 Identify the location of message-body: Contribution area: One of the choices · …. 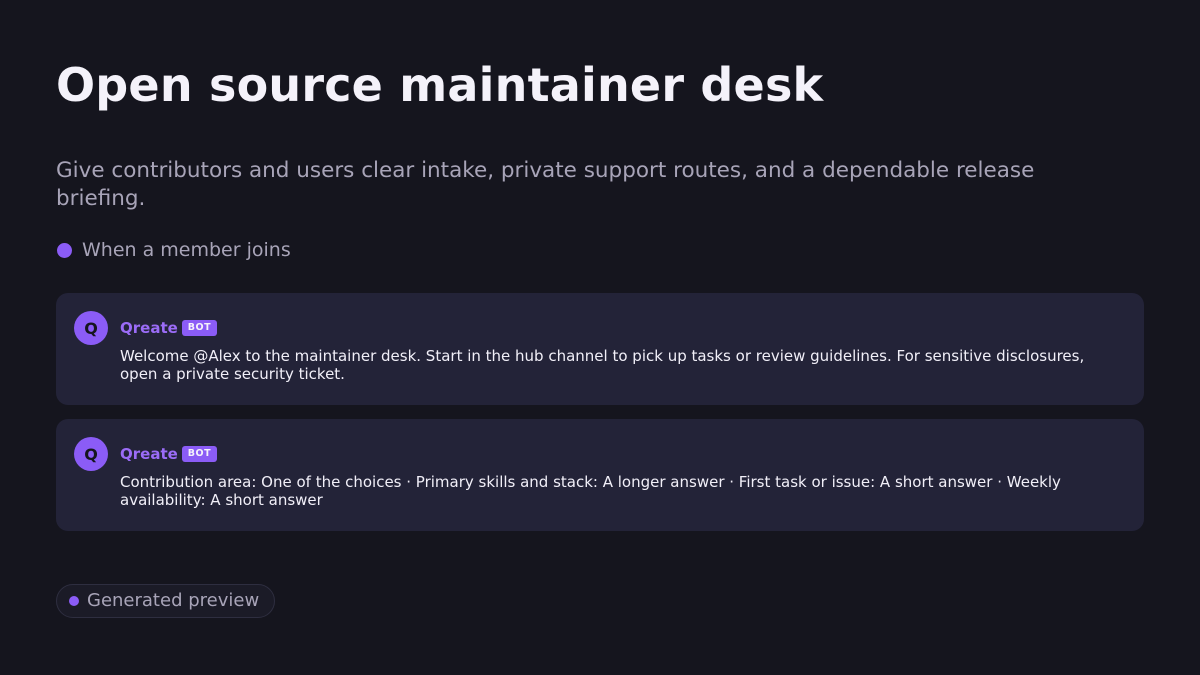
(590, 491).